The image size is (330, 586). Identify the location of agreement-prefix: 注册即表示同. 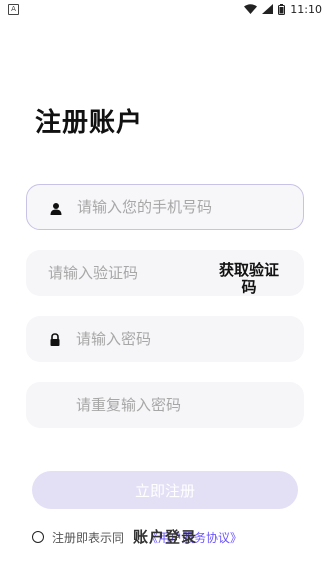
(88, 537).